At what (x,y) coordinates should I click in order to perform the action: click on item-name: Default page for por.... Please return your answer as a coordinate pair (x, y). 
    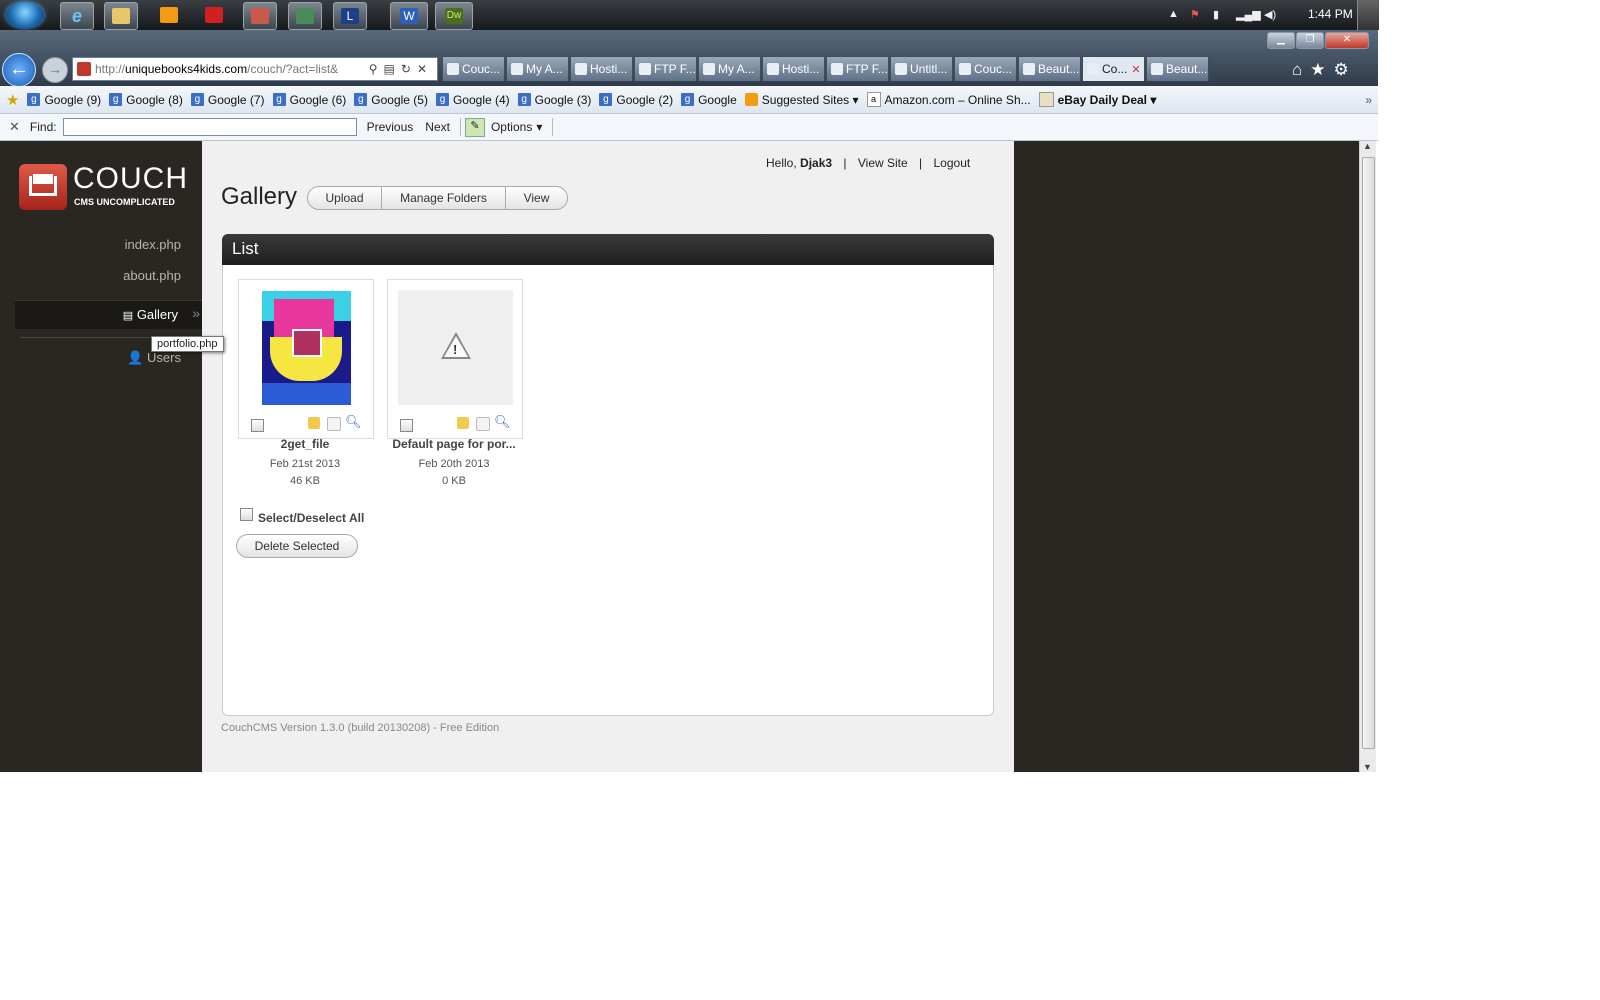
    Looking at the image, I should click on (454, 444).